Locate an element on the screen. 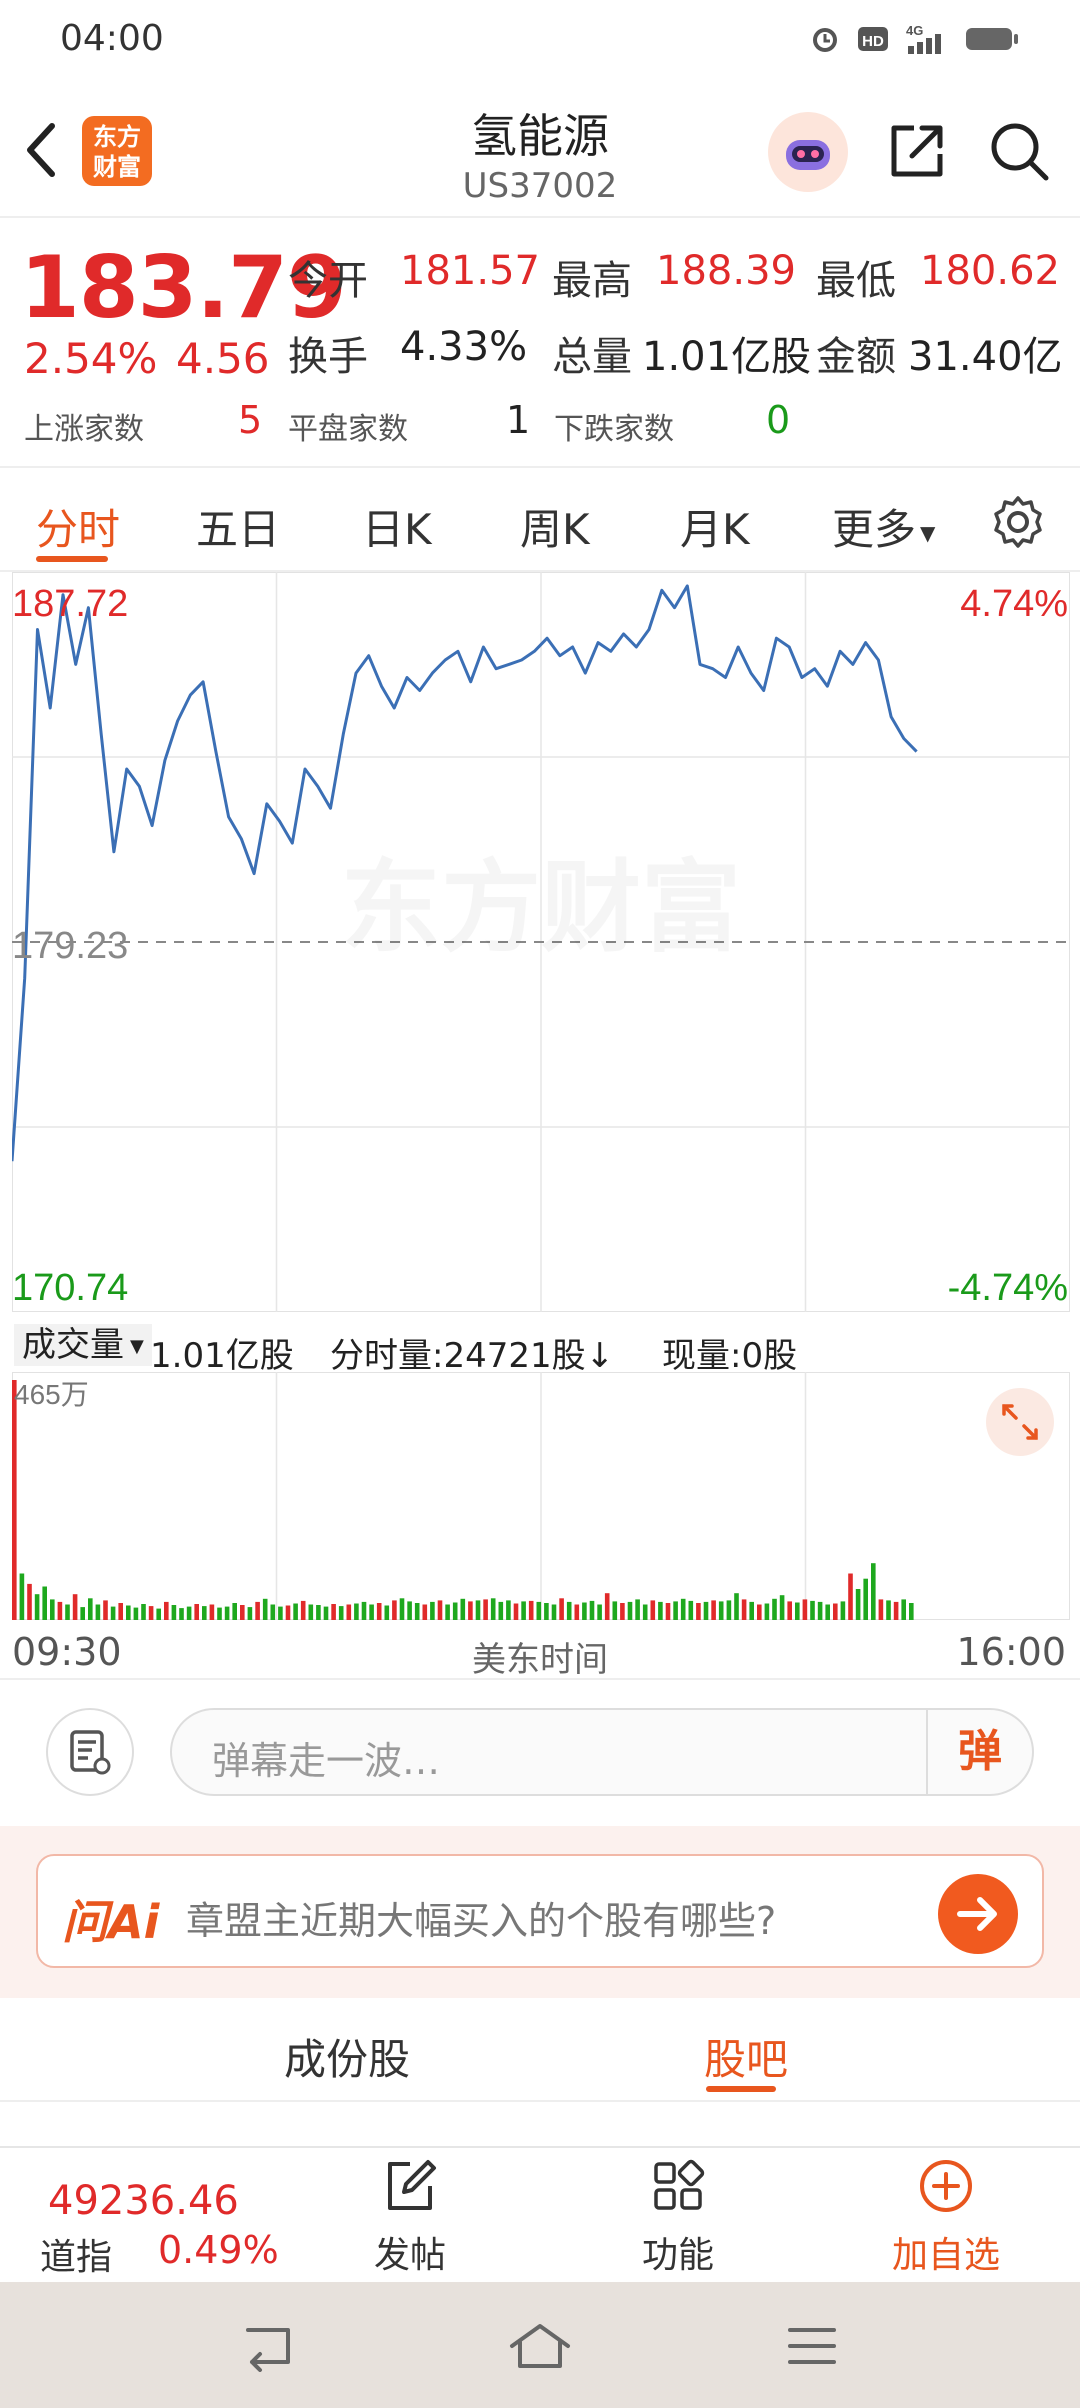  assistant-avatar is located at coordinates (808, 152).